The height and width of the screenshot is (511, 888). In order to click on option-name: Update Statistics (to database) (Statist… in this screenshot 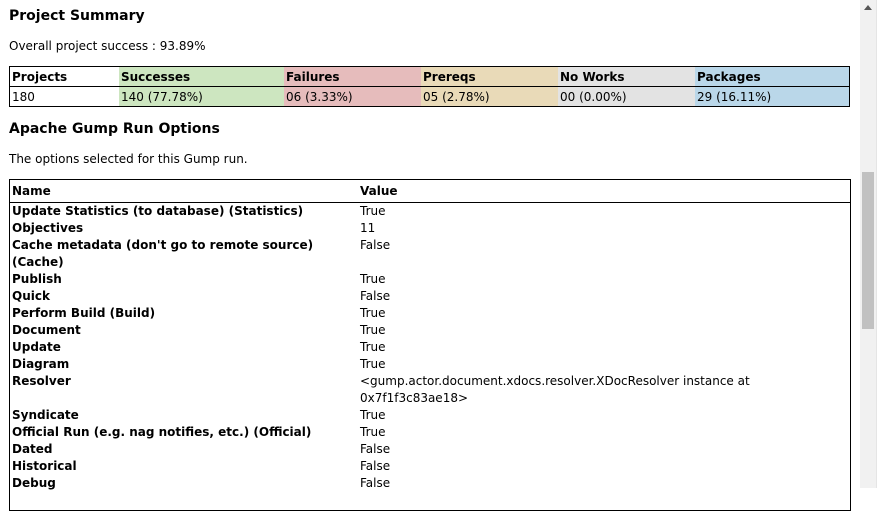, I will do `click(158, 211)`.